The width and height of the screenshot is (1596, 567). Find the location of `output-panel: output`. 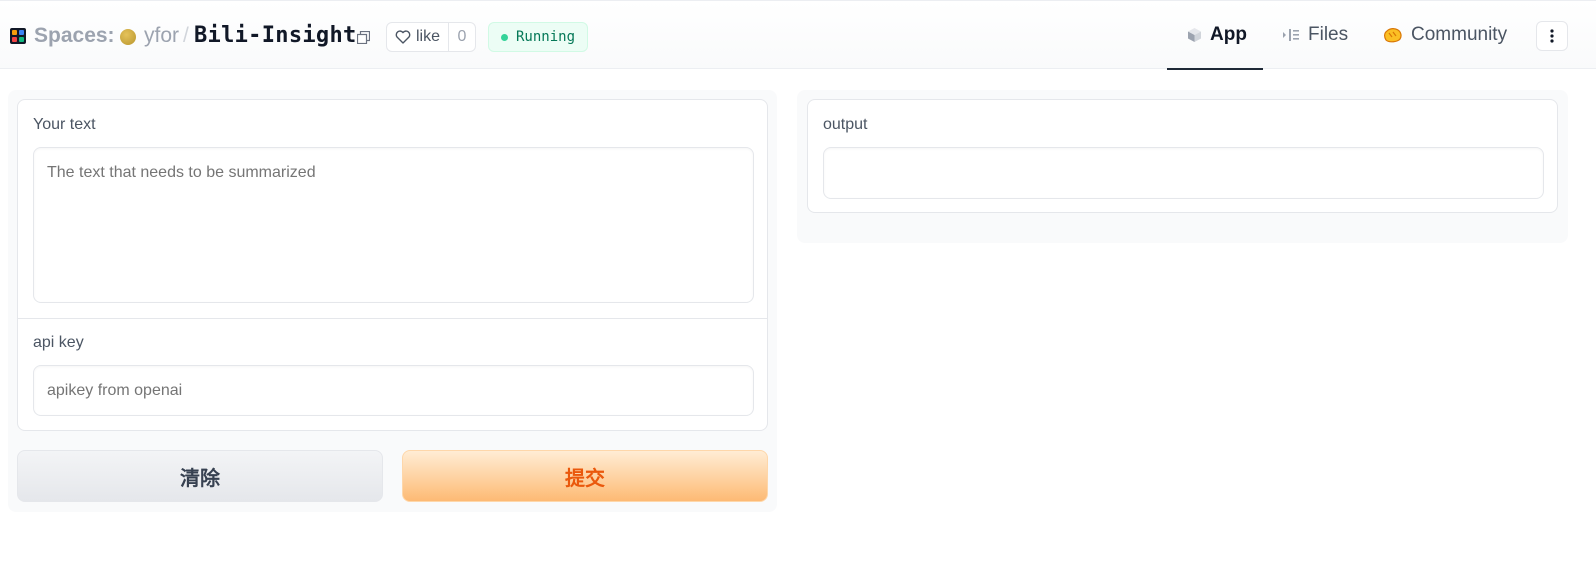

output-panel: output is located at coordinates (1182, 166).